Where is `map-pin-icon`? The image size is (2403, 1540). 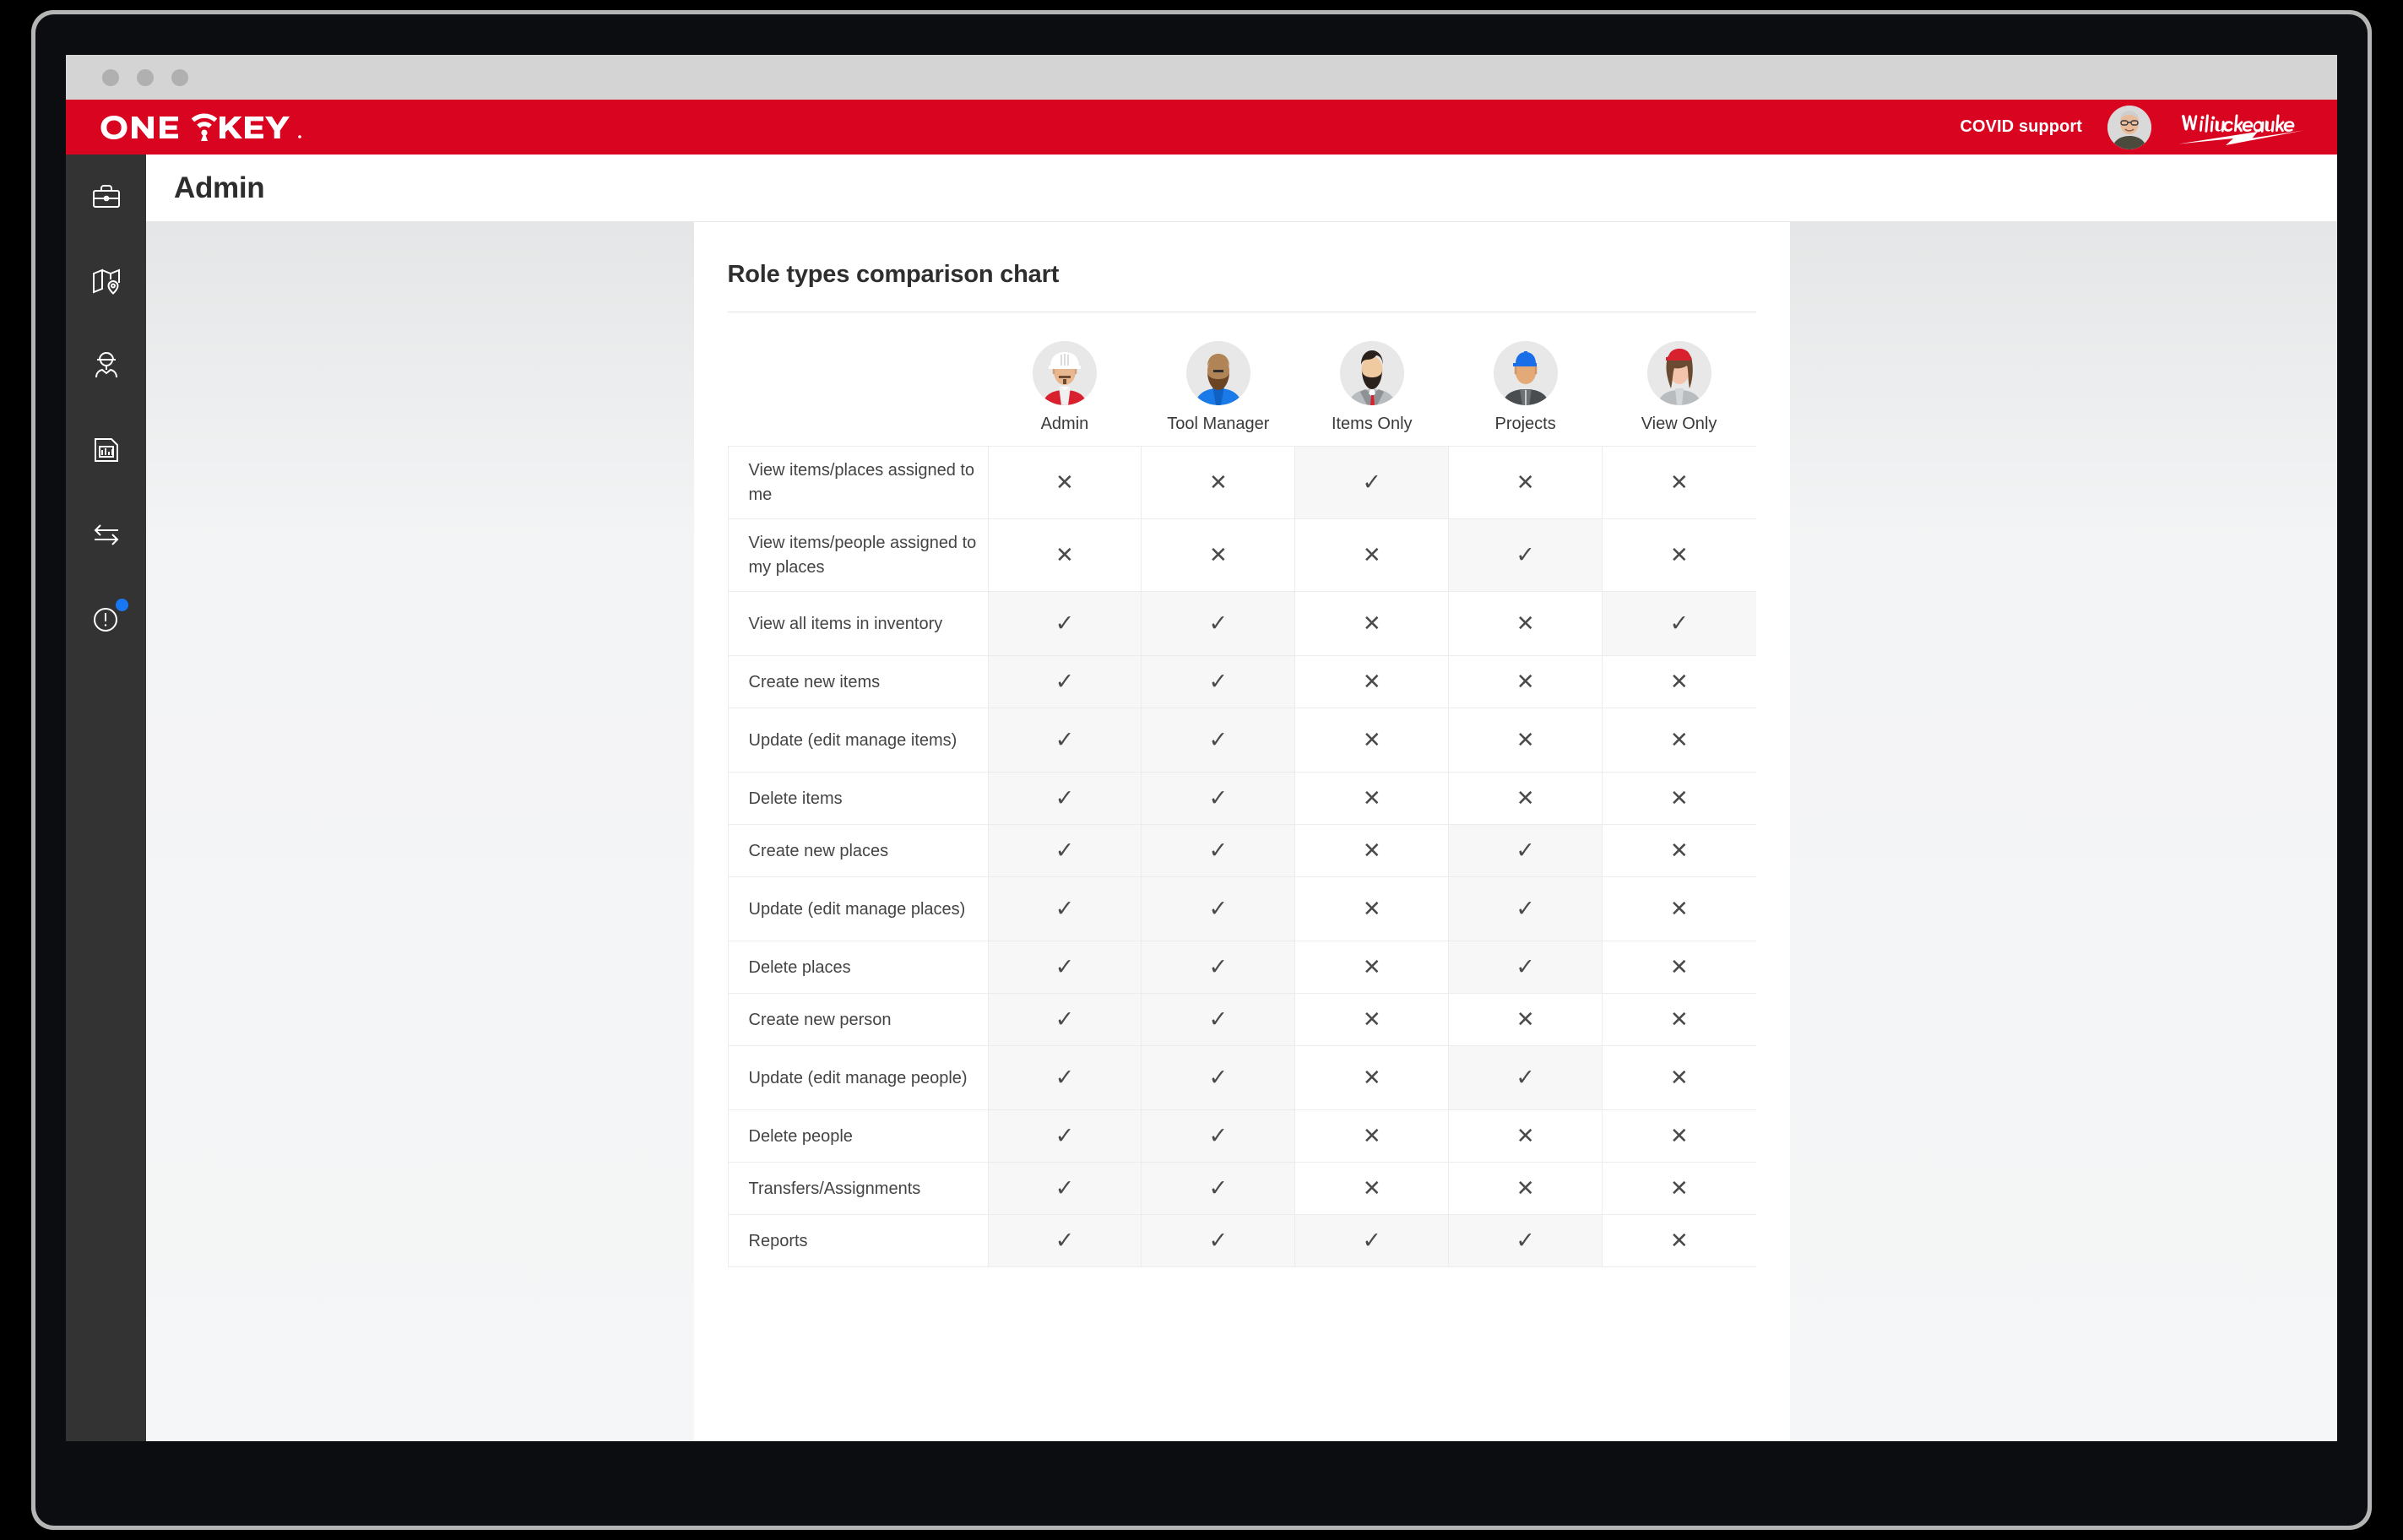
map-pin-icon is located at coordinates (106, 281).